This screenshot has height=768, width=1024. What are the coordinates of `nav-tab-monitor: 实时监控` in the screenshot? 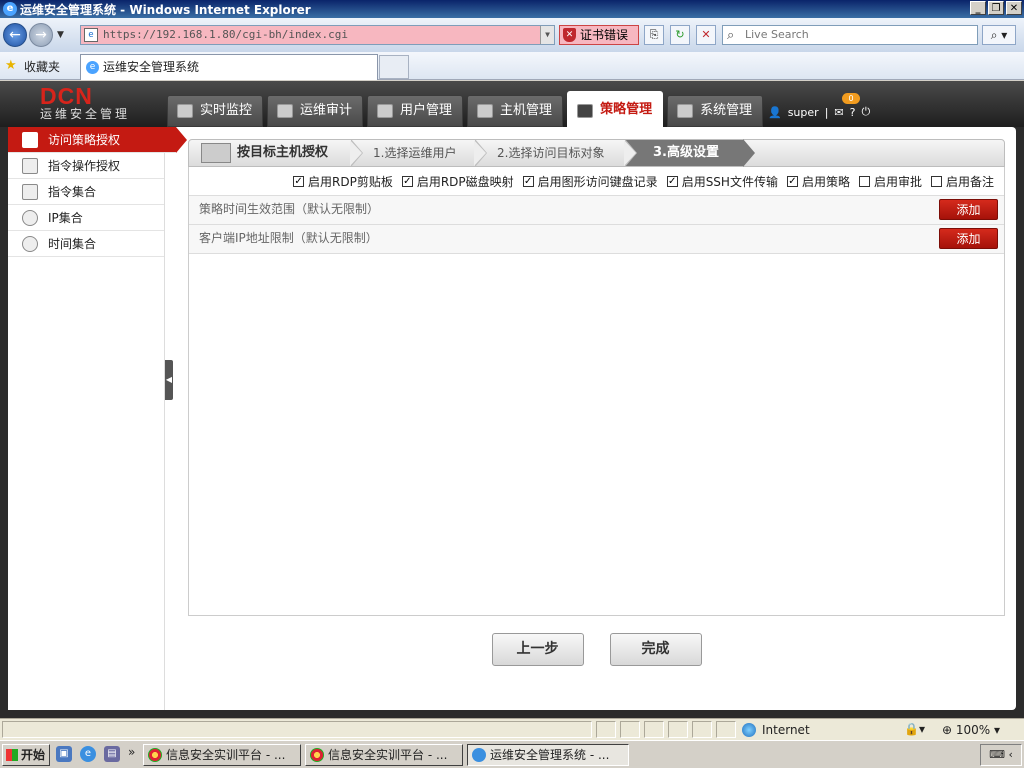 It's located at (215, 111).